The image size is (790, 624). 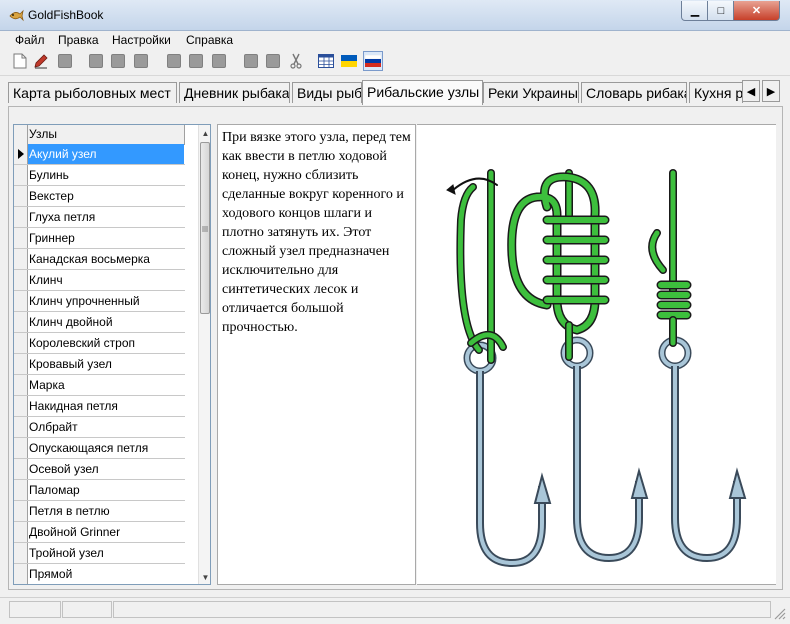 What do you see at coordinates (66, 15) in the screenshot?
I see `window-title: GoldFishBook` at bounding box center [66, 15].